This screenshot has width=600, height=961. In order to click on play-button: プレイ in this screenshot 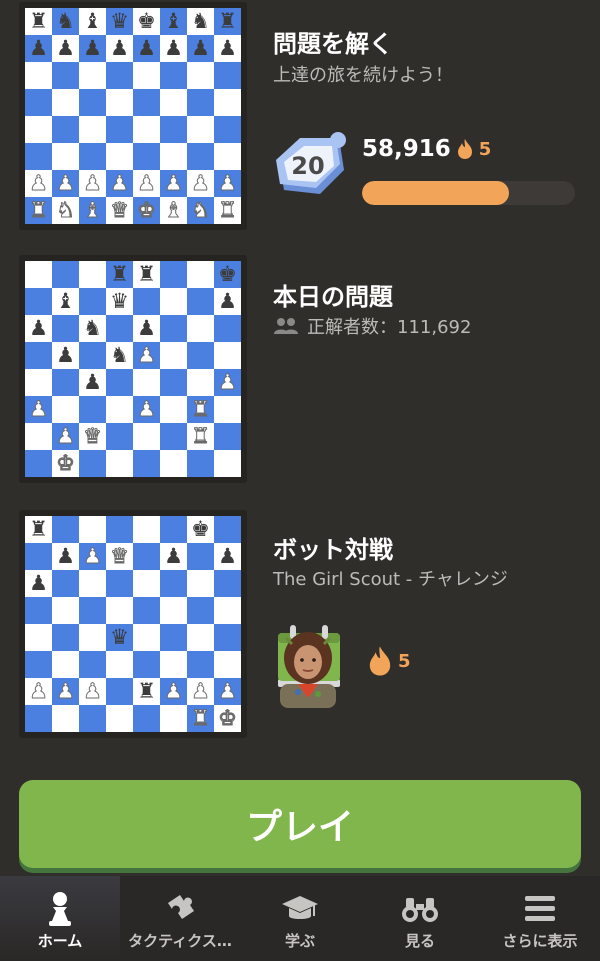, I will do `click(300, 824)`.